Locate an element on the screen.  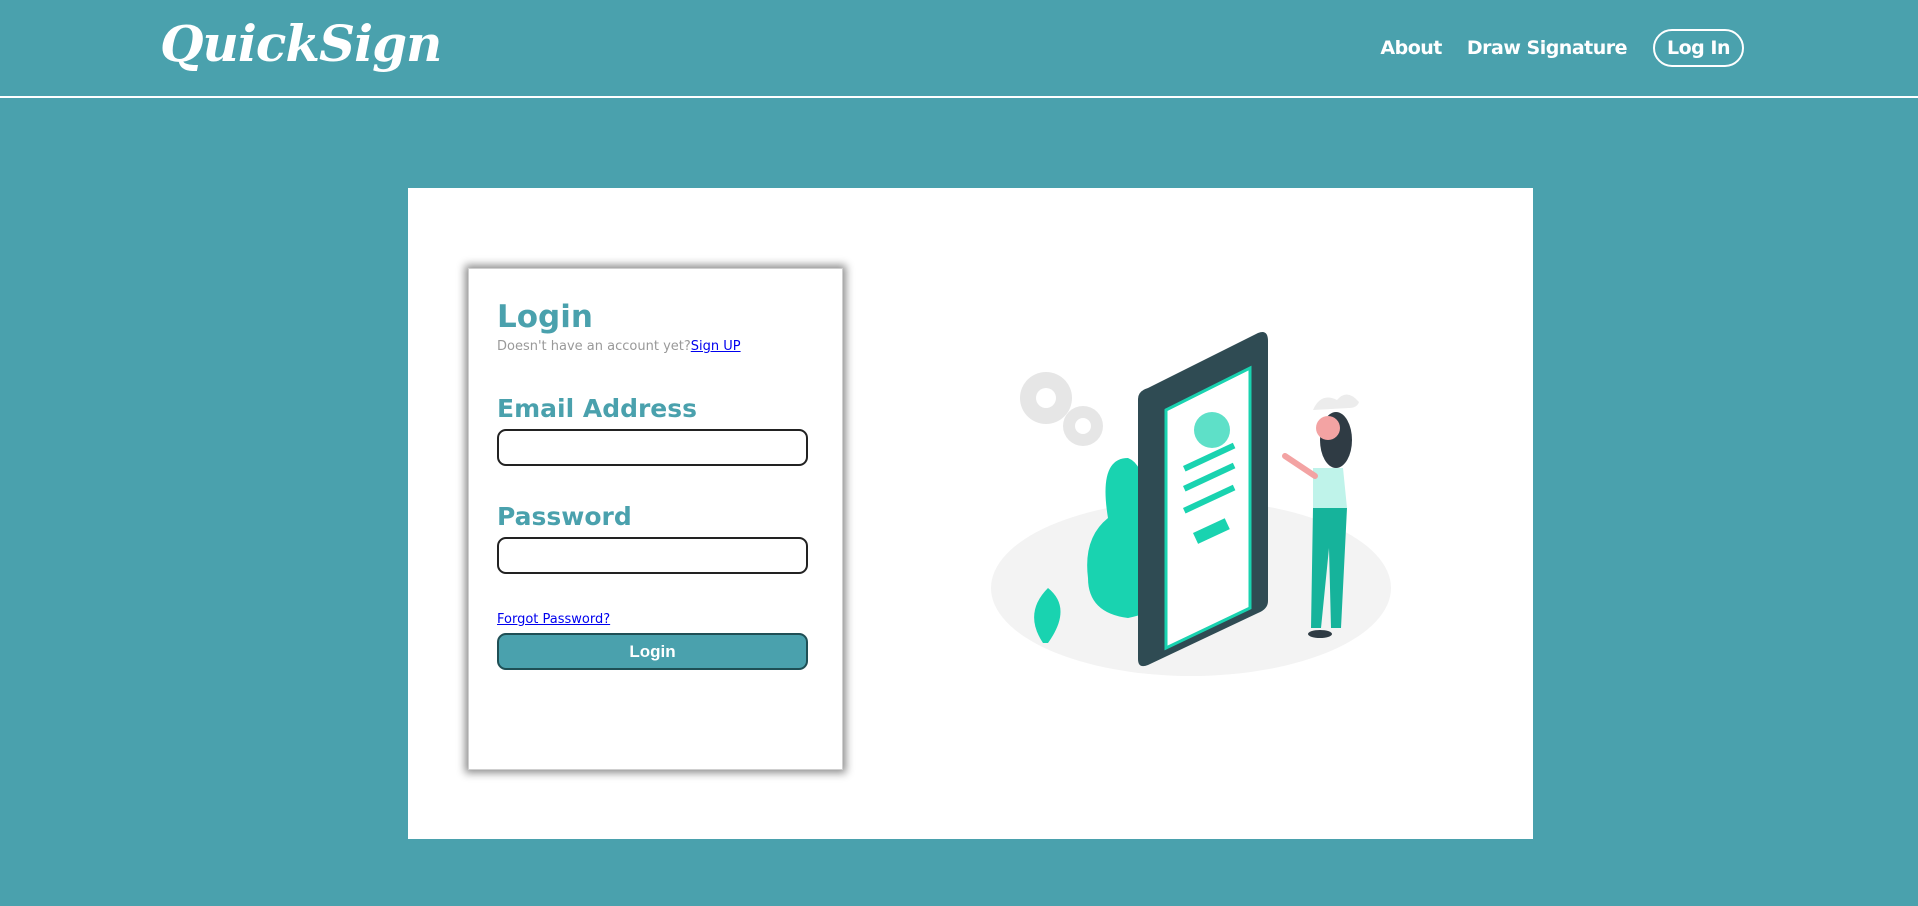
cloud-icon is located at coordinates (1336, 402).